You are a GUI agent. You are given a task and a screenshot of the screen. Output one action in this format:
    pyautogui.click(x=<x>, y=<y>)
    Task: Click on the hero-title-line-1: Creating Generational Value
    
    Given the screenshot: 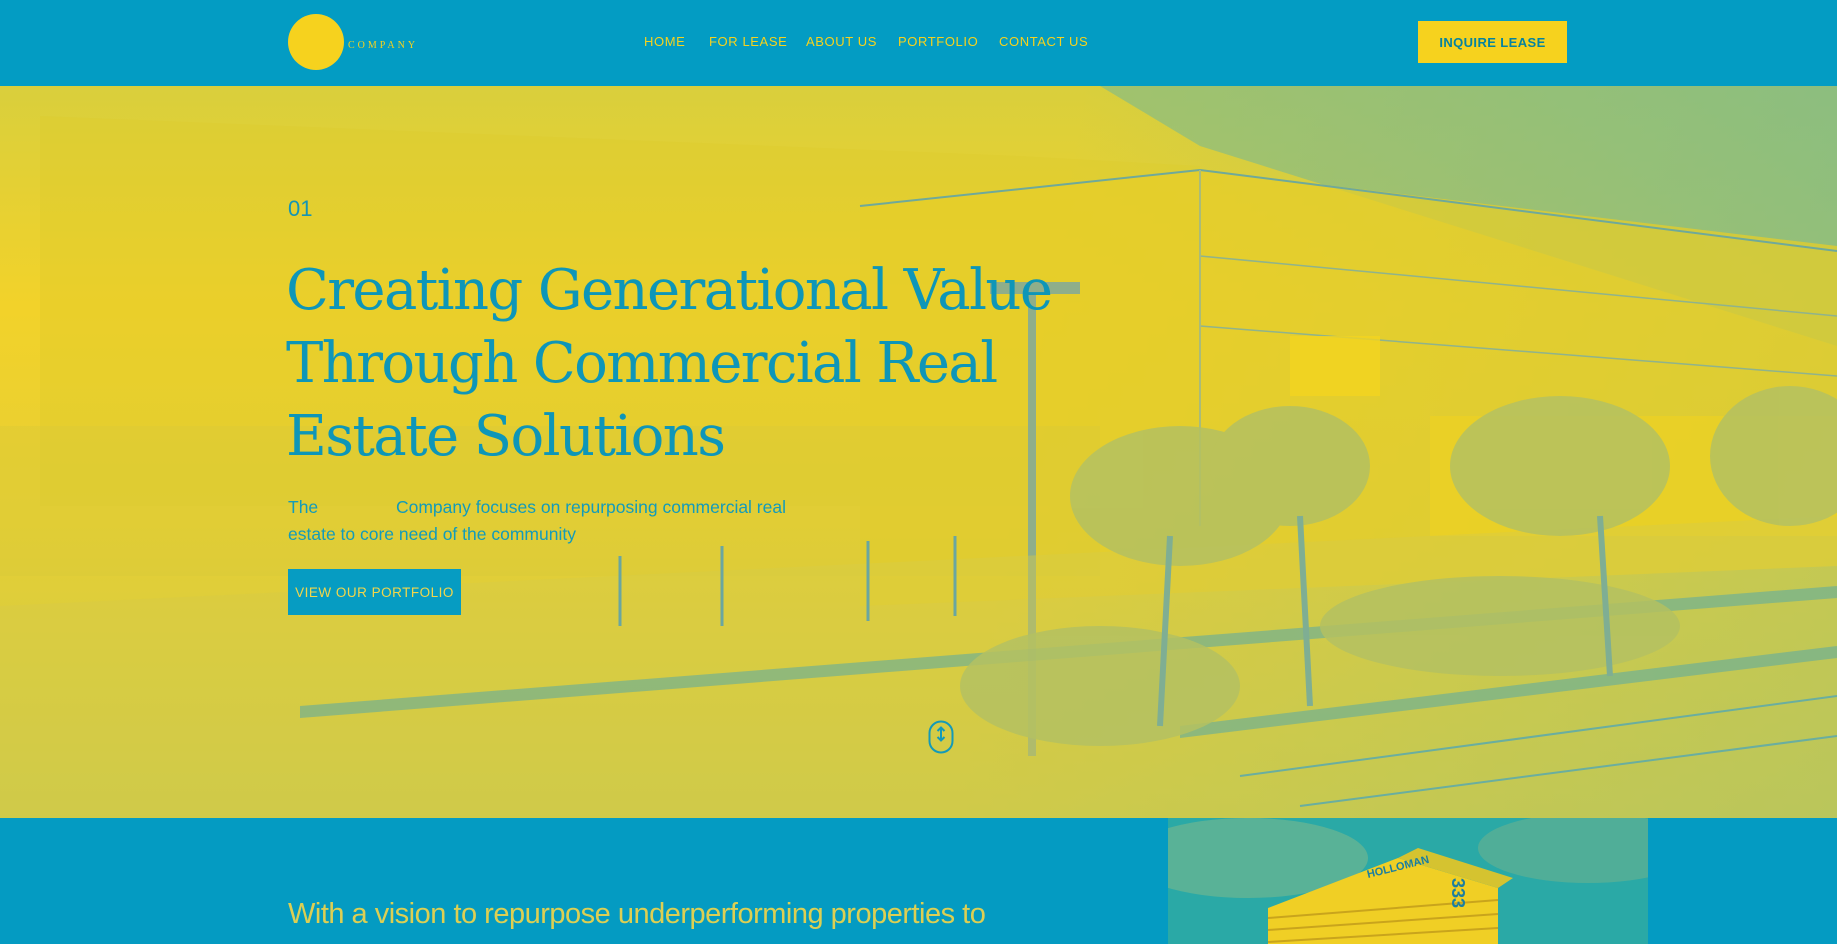 What is the action you would take?
    pyautogui.click(x=669, y=290)
    